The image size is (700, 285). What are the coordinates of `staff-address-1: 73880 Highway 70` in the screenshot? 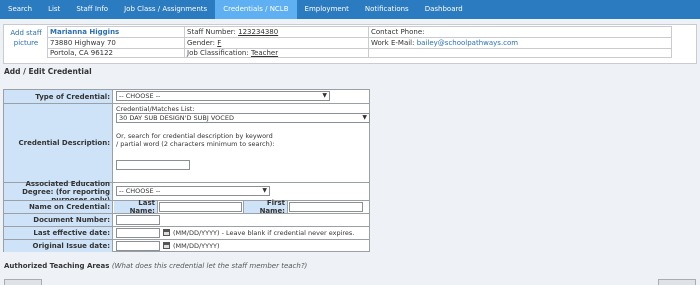 It's located at (83, 42).